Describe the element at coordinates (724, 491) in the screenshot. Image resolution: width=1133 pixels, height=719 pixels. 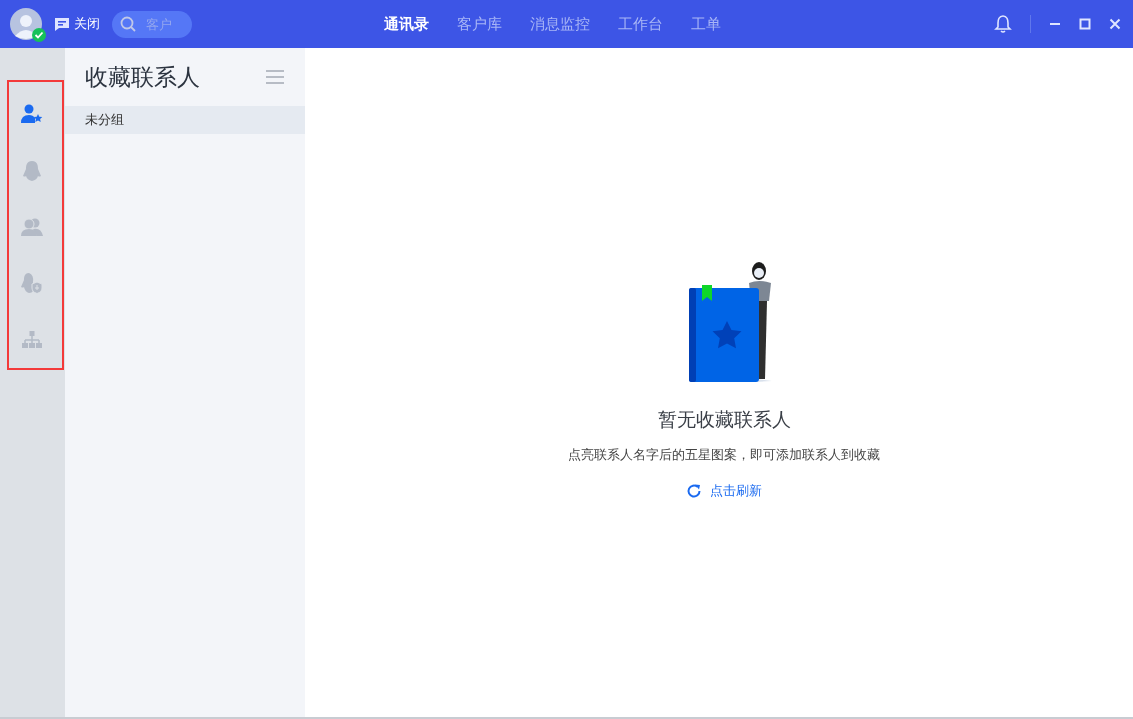
I see `refresh-link: 点击刷新` at that location.